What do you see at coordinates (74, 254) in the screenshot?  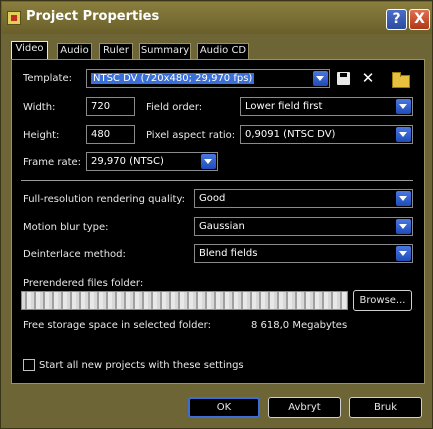 I see `deinterlace-label: Deinterlace method:` at bounding box center [74, 254].